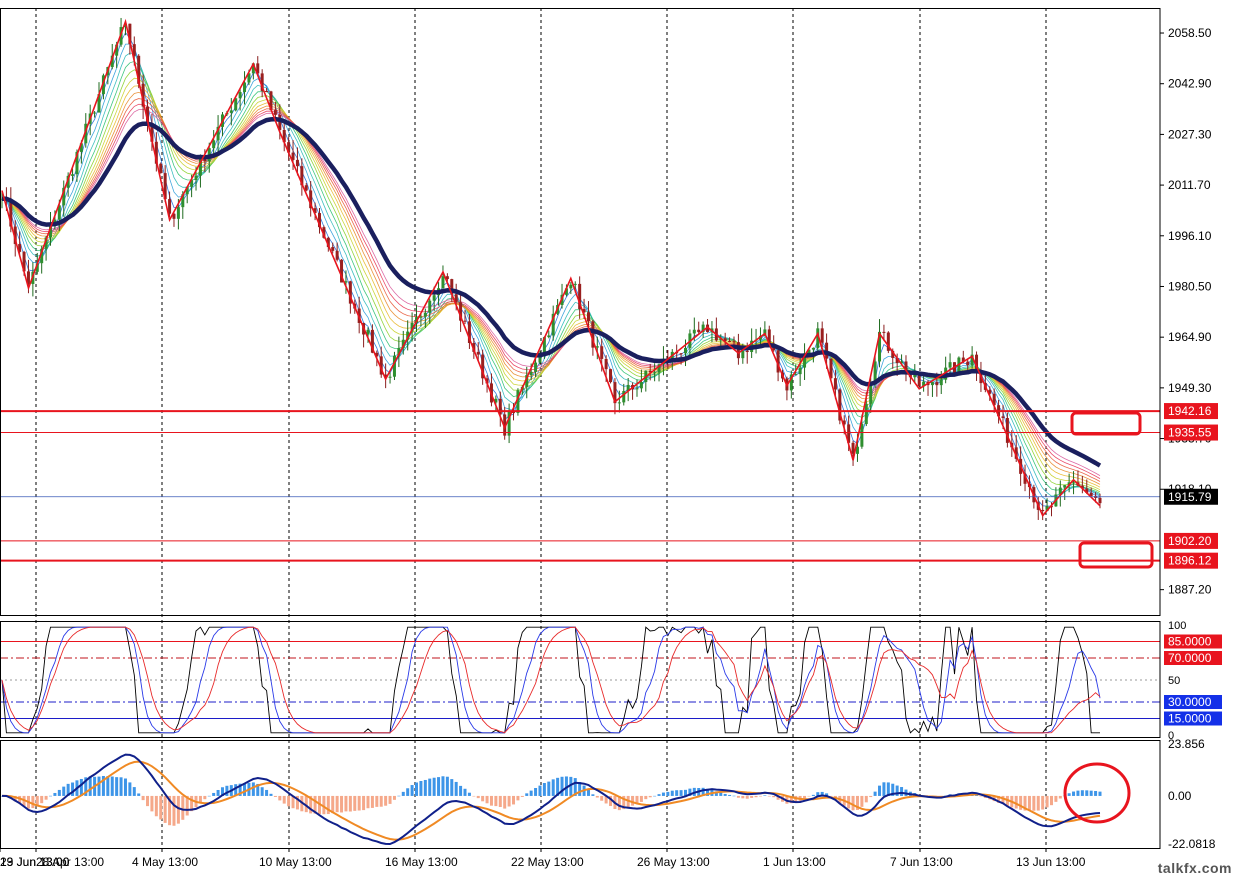 This screenshot has width=1236, height=883. I want to click on price-tick-label: 2027.30, so click(1190, 134).